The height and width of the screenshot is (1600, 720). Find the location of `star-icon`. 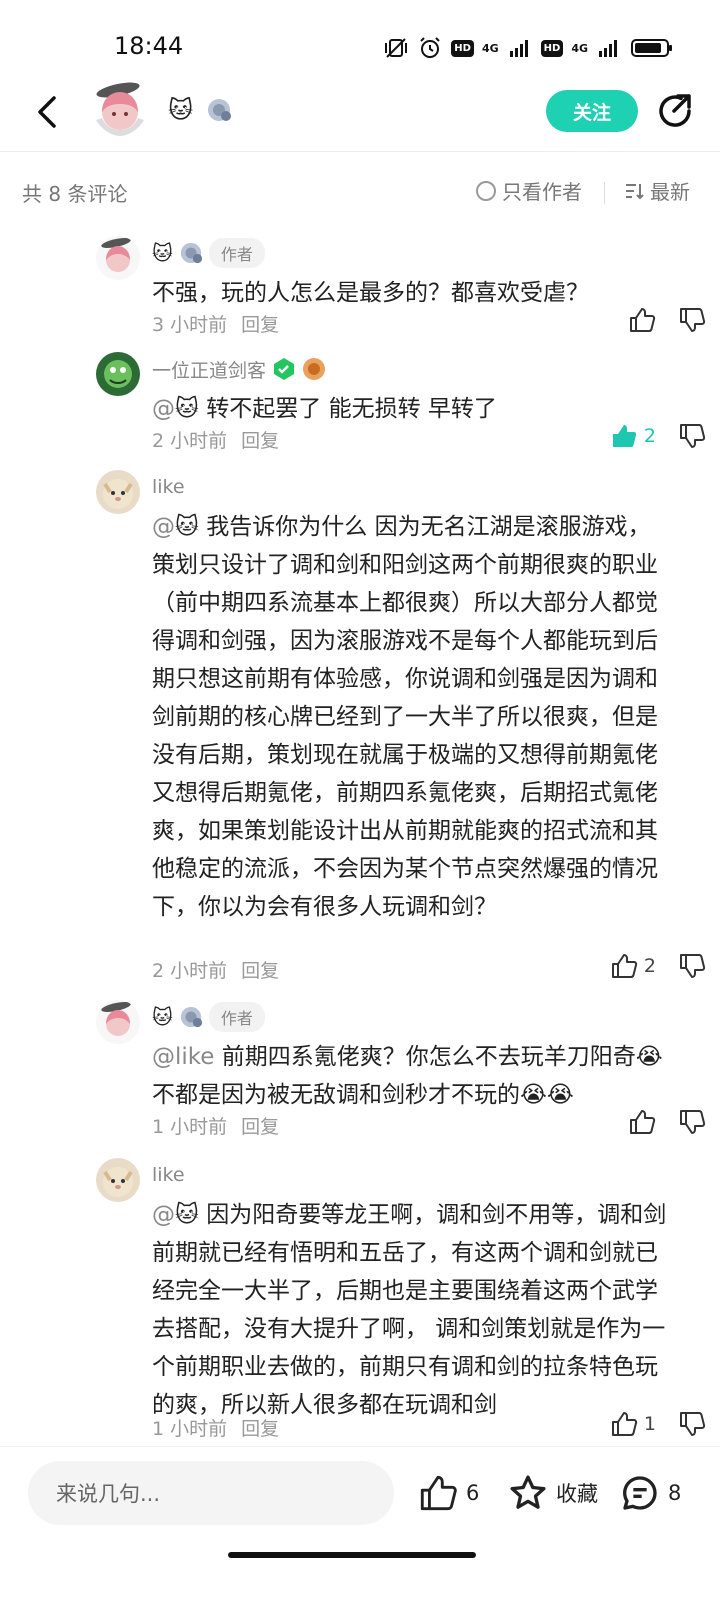

star-icon is located at coordinates (528, 1492).